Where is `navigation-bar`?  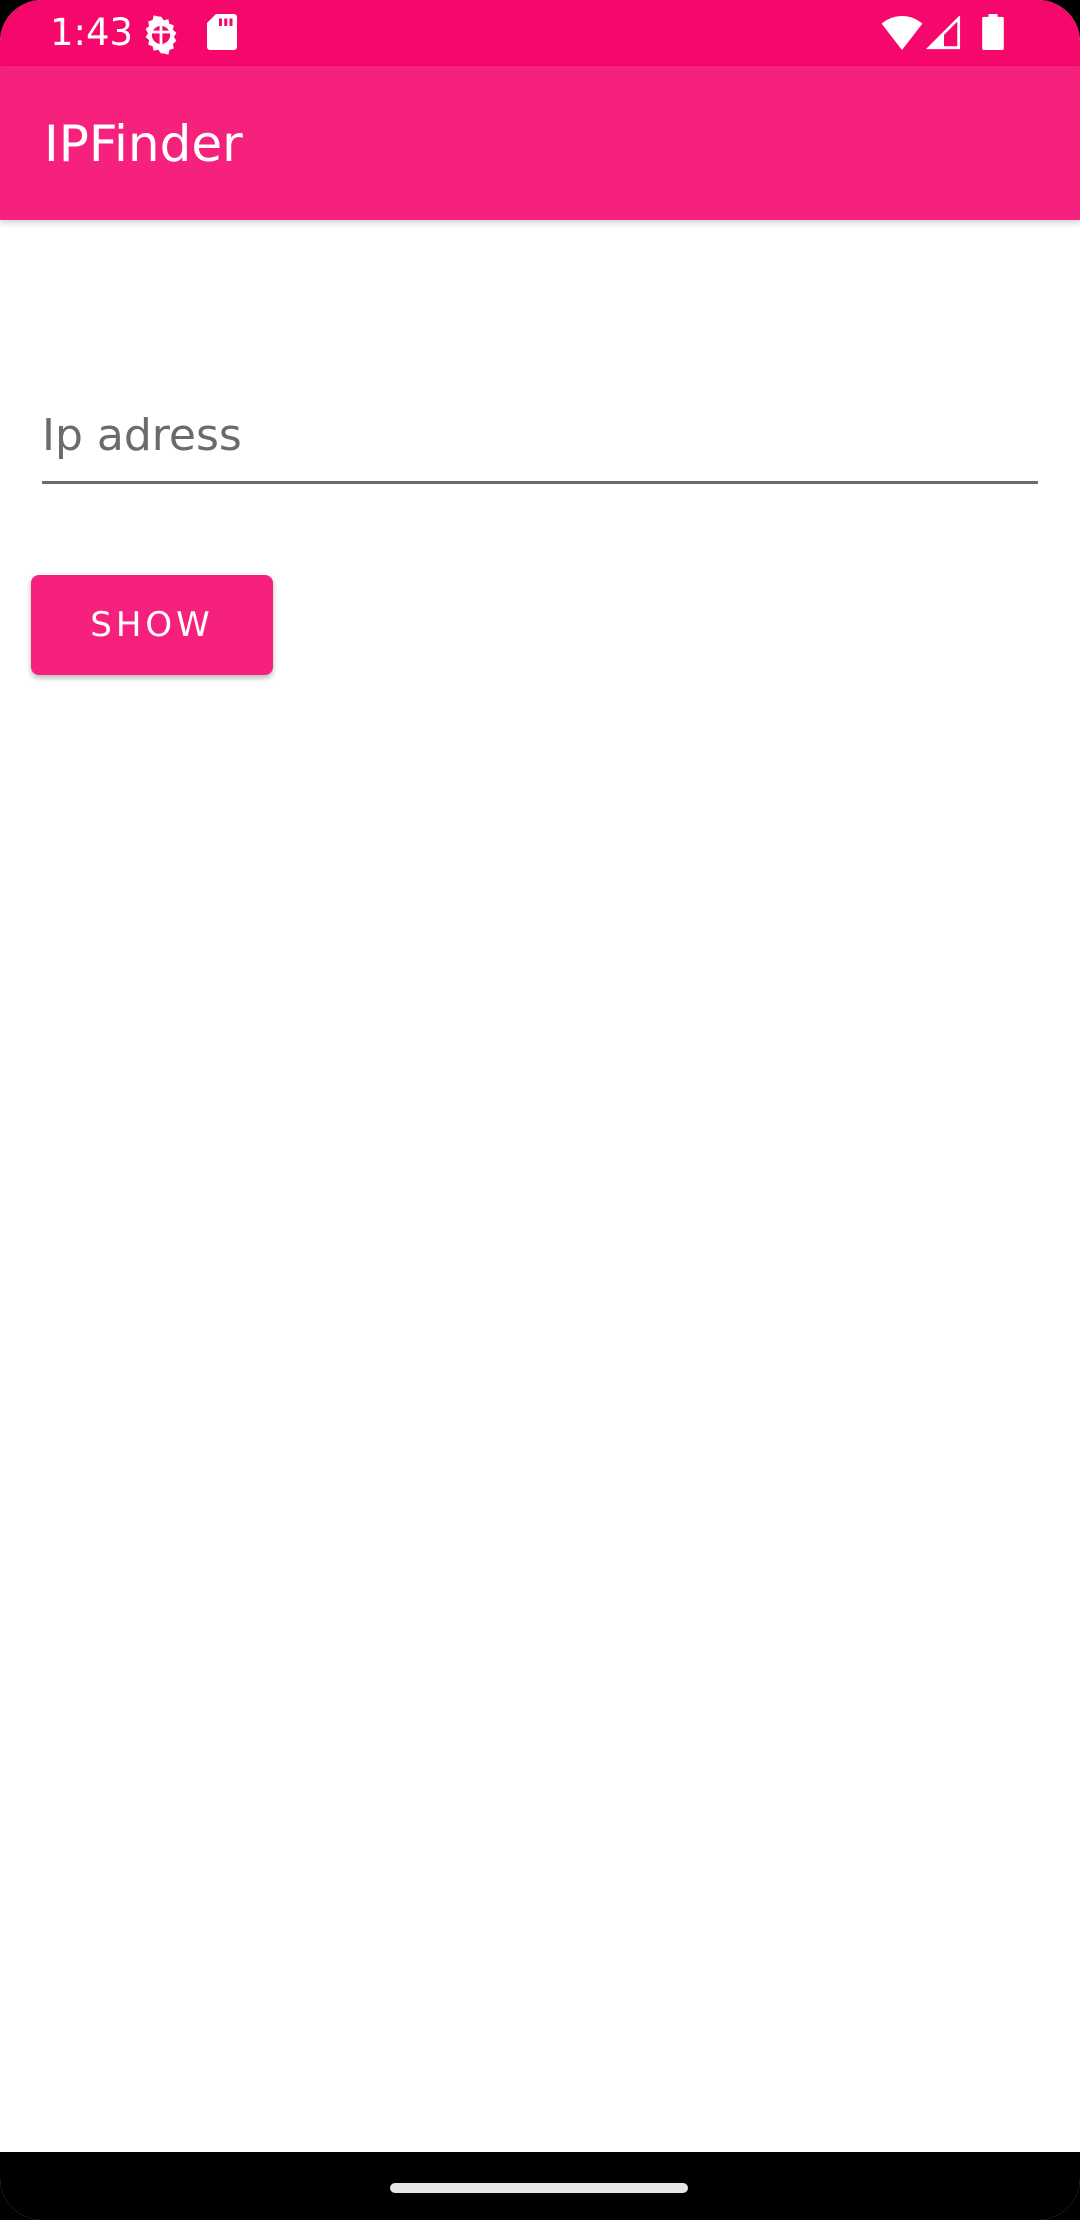 navigation-bar is located at coordinates (540, 2186).